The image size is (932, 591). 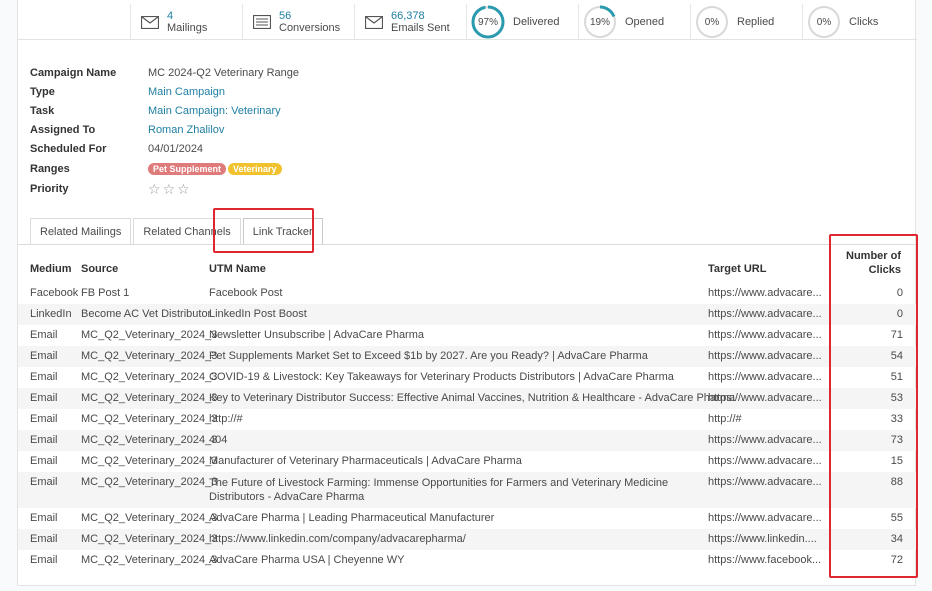 What do you see at coordinates (51, 314) in the screenshot?
I see `cell-medium: LinkedIn` at bounding box center [51, 314].